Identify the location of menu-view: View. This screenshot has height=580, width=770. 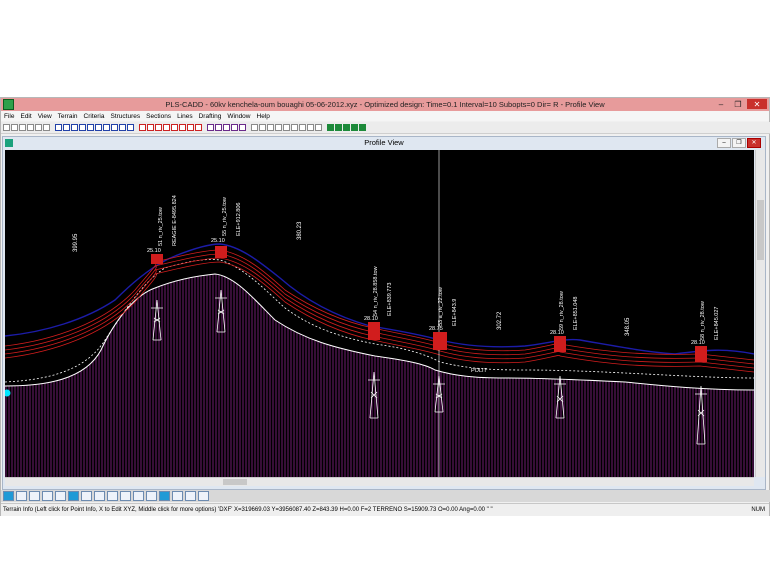
(45, 116).